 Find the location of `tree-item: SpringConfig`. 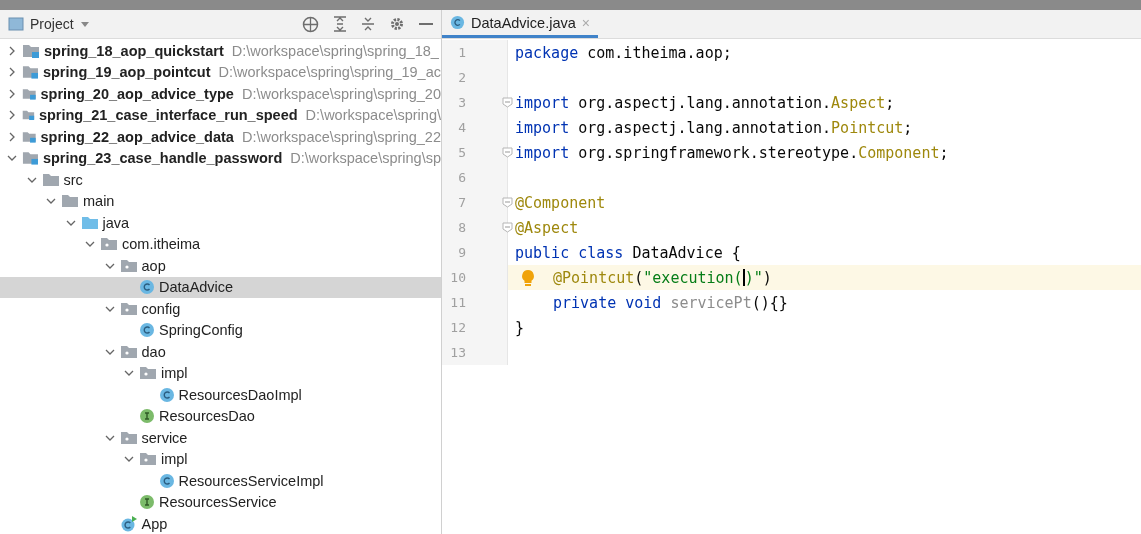

tree-item: SpringConfig is located at coordinates (220, 330).